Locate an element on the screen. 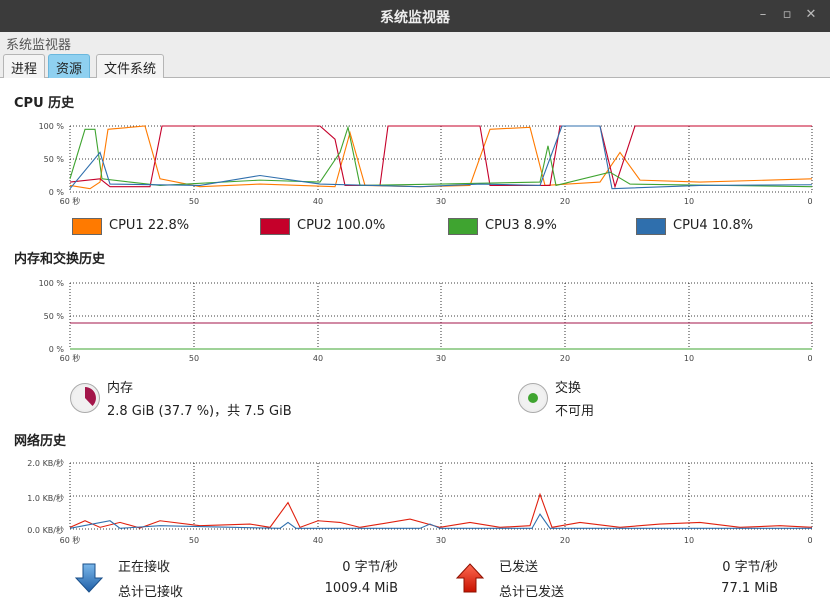 The height and width of the screenshot is (613, 830). cpu-xtick-0: 0 is located at coordinates (809, 201).